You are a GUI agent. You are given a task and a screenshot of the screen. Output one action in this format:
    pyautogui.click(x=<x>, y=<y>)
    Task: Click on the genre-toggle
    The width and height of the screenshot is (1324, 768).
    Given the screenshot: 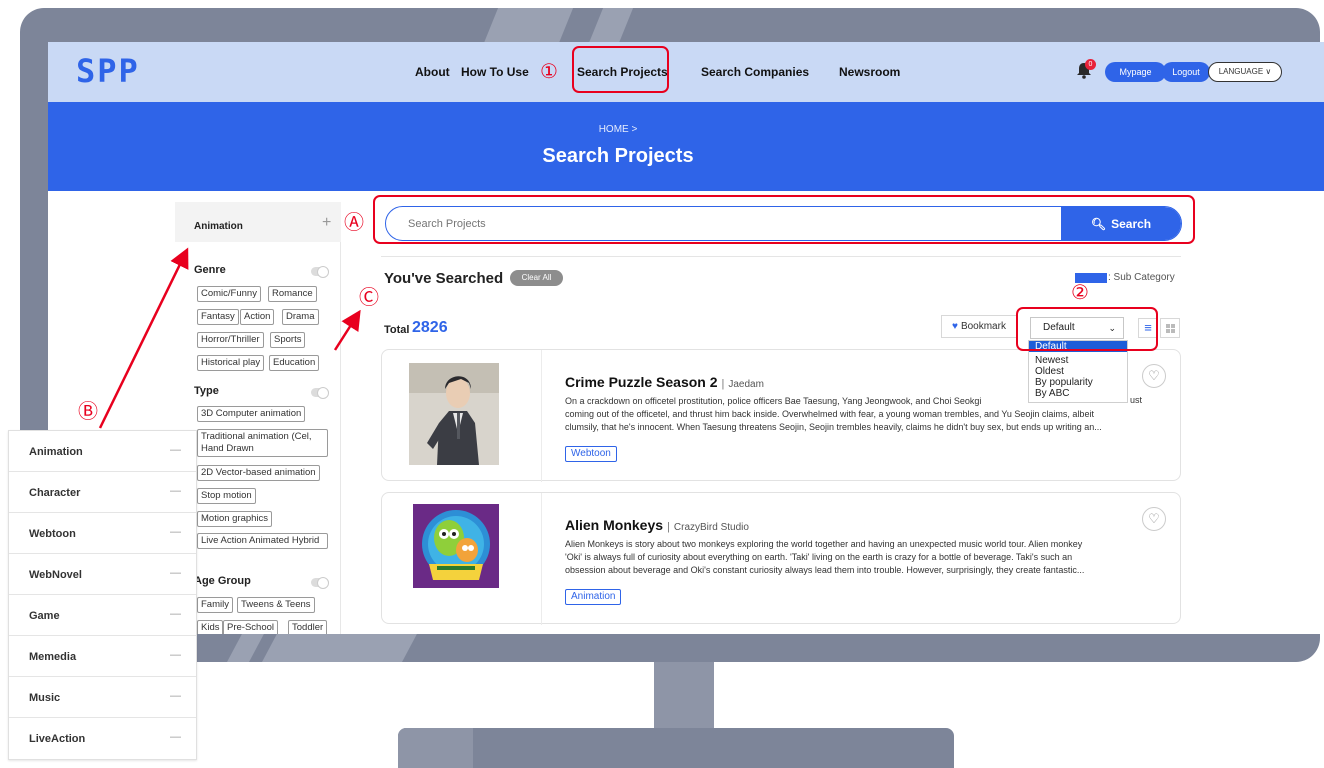 What is the action you would take?
    pyautogui.click(x=320, y=272)
    